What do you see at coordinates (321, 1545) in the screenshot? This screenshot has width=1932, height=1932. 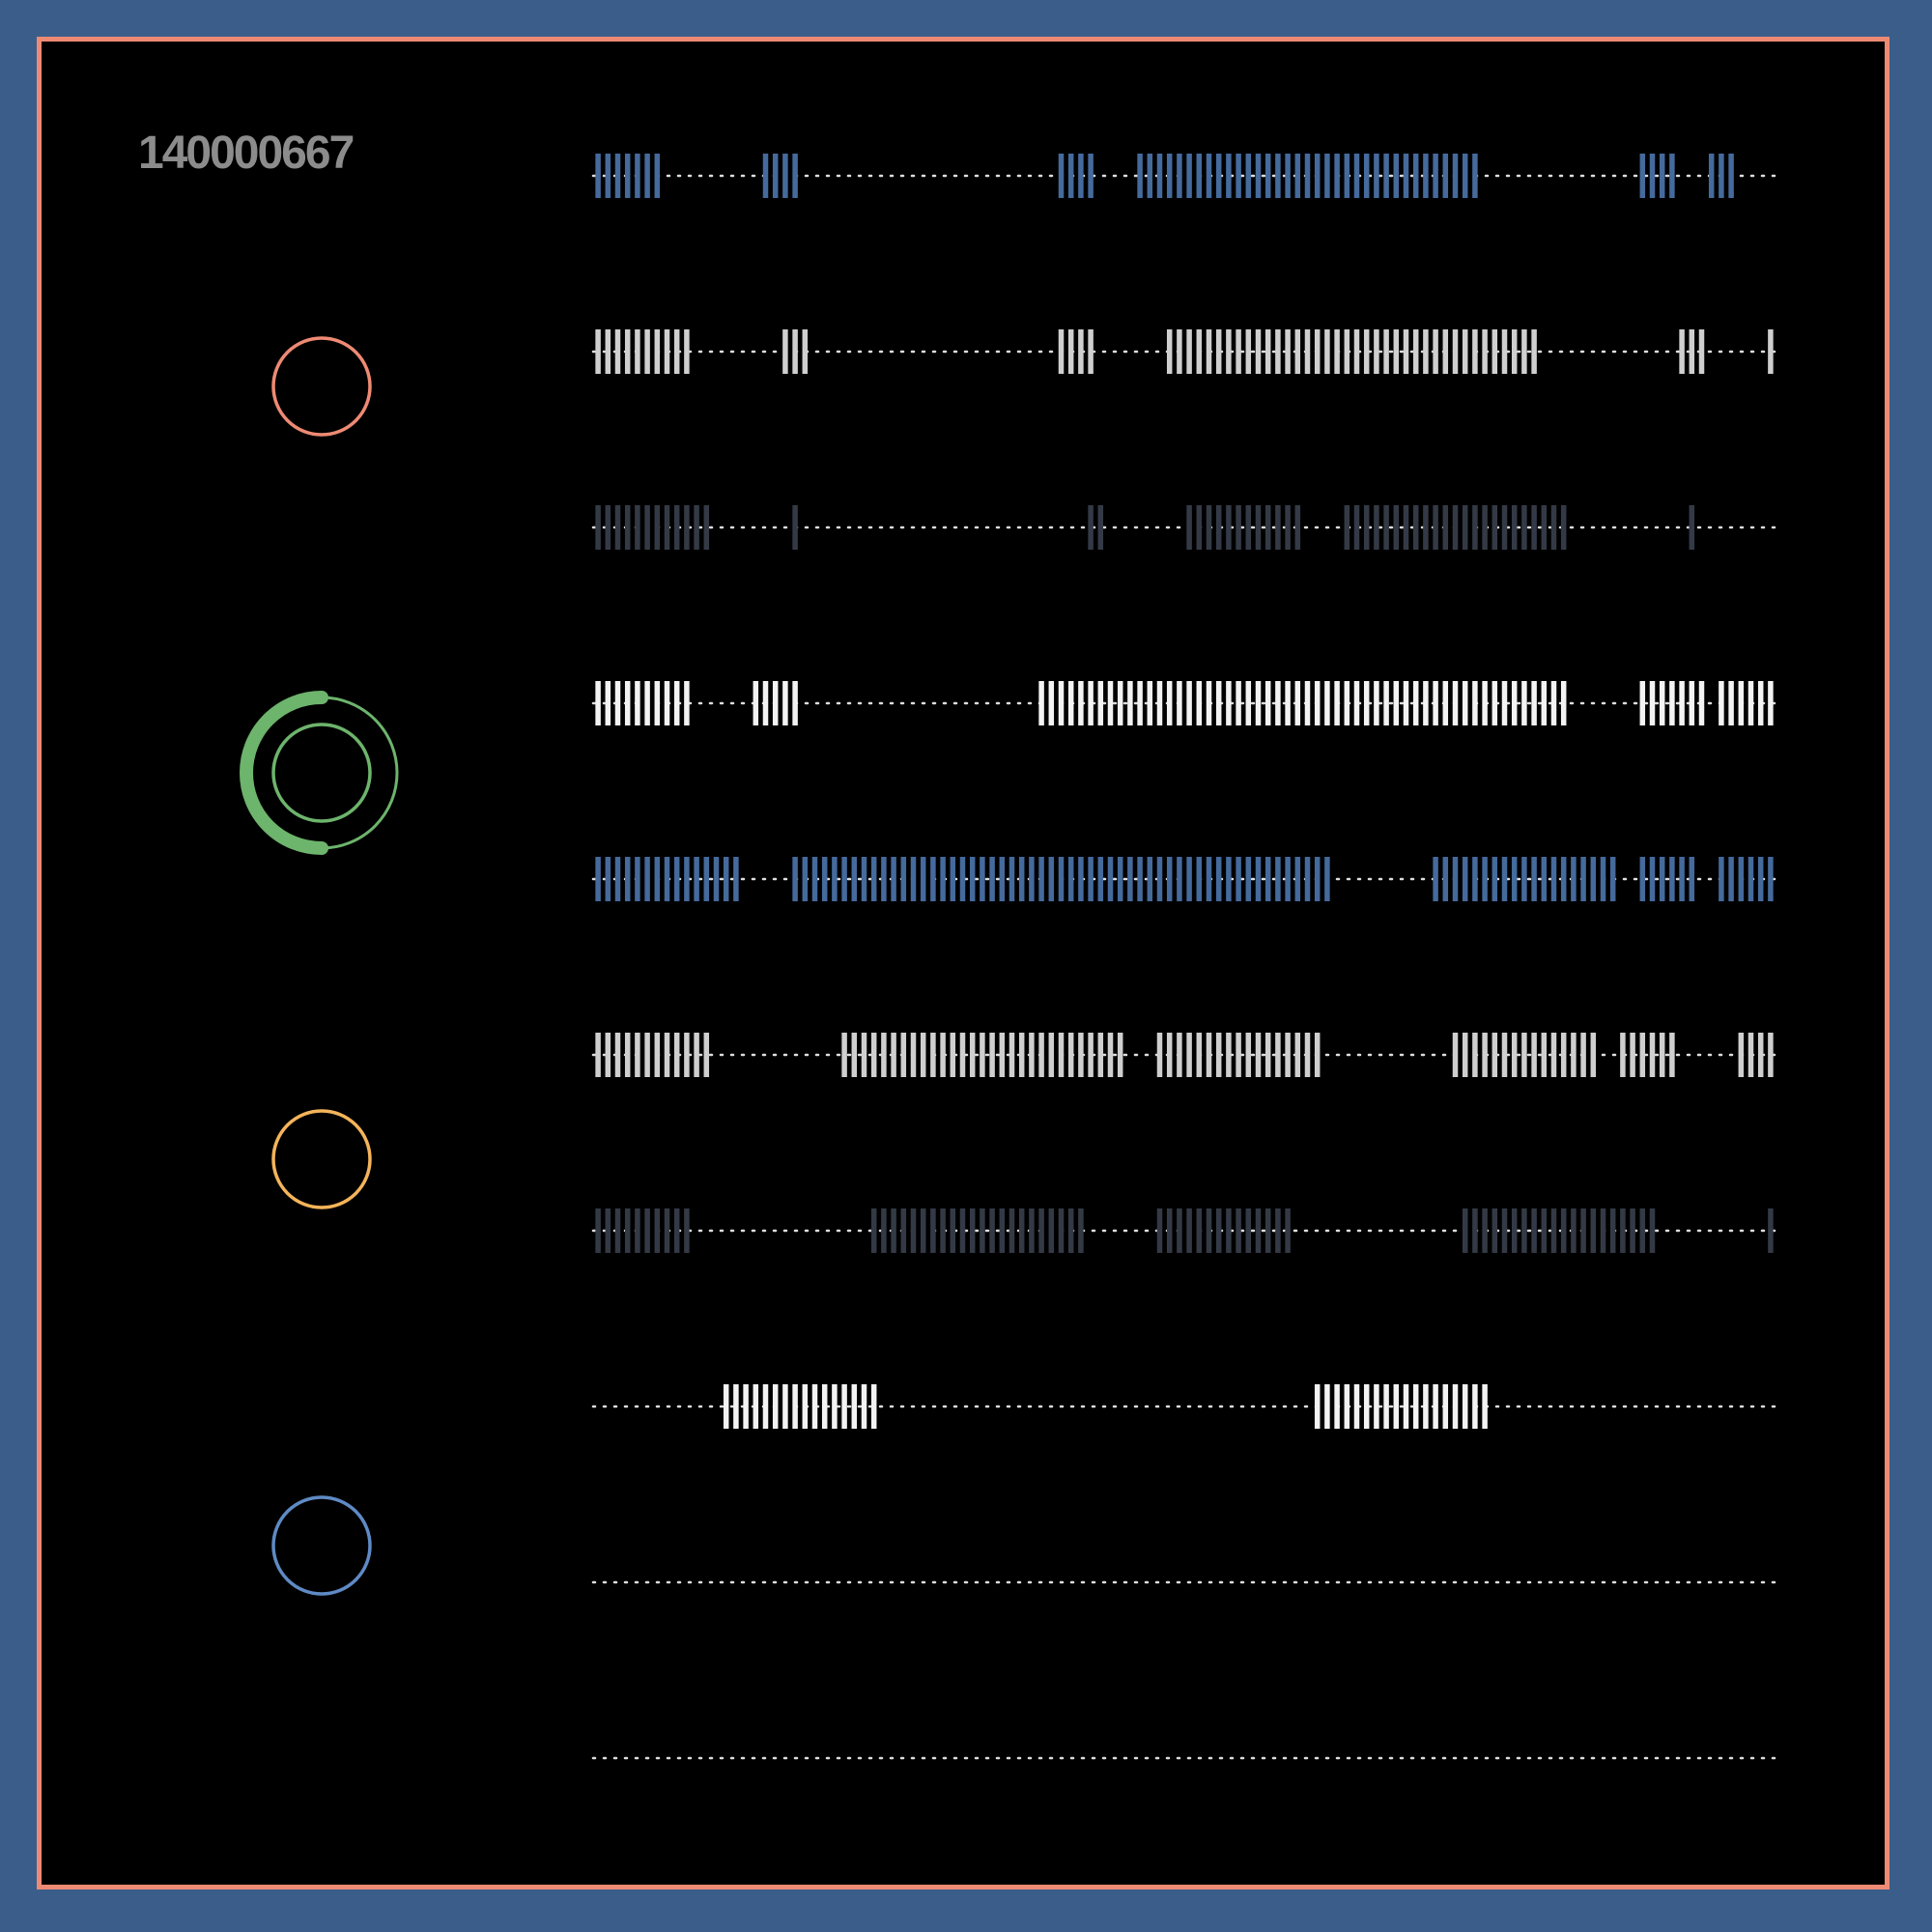 I see `ring-blue-icon` at bounding box center [321, 1545].